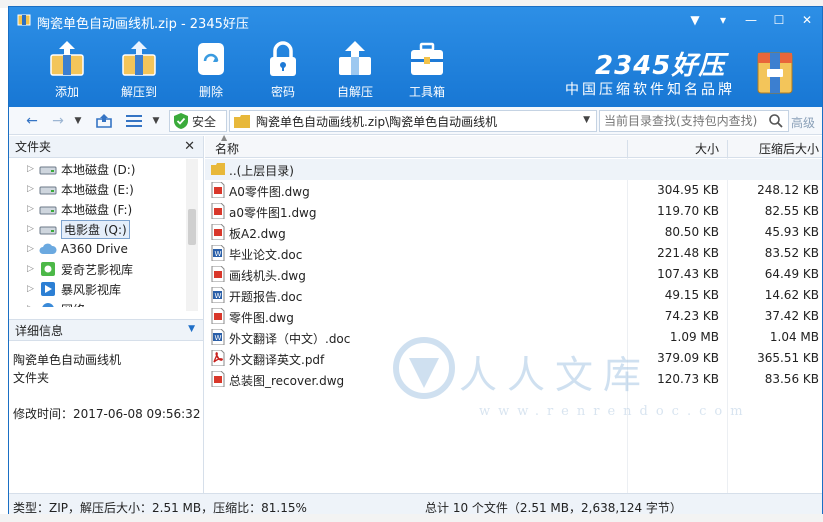 The image size is (823, 522). What do you see at coordinates (39, 330) in the screenshot?
I see `details-pane-title: 详细信息` at bounding box center [39, 330].